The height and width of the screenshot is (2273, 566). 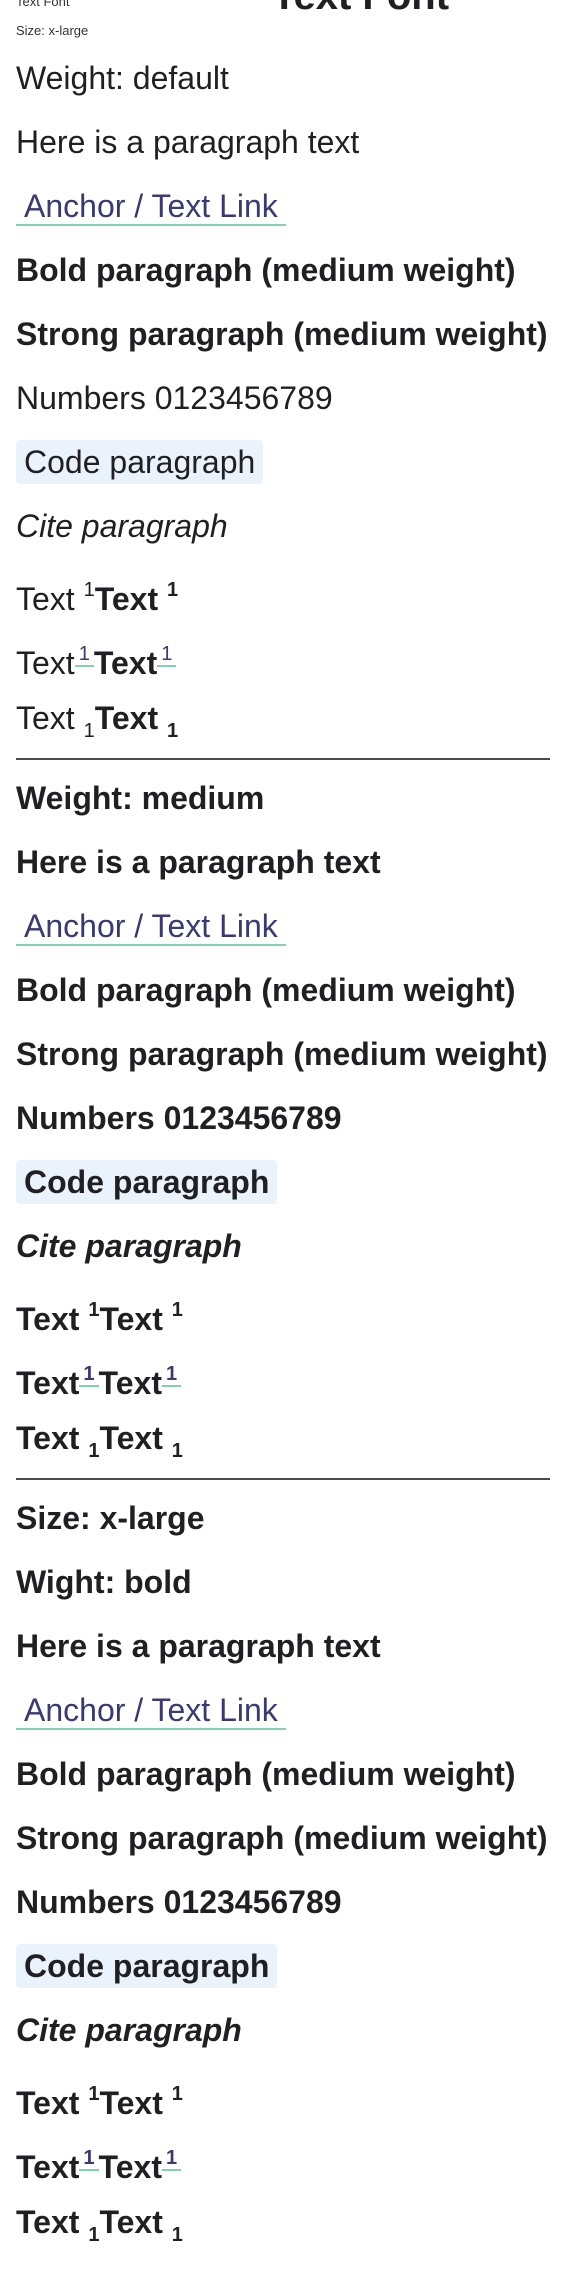 What do you see at coordinates (43, 4) in the screenshot?
I see `header-title-small: Text Font` at bounding box center [43, 4].